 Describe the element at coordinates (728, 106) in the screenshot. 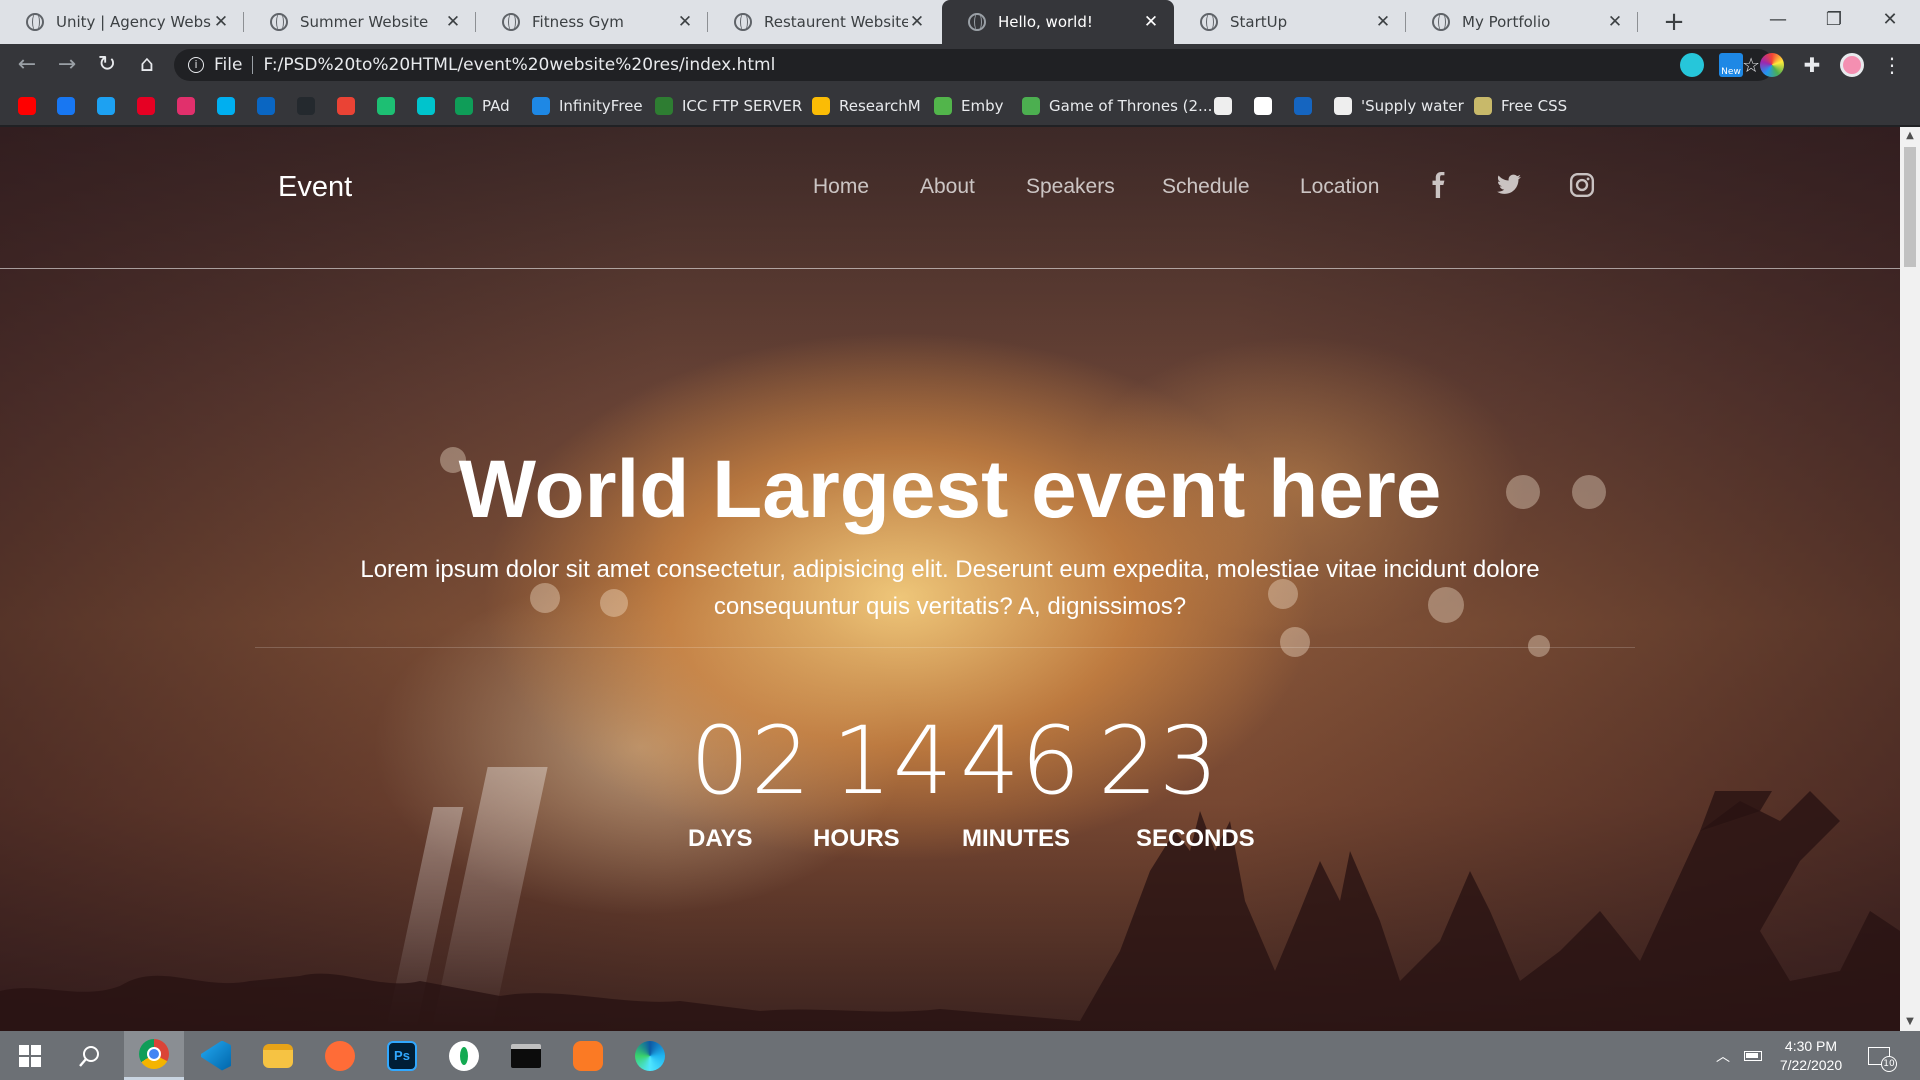

I see `bookmark-leaf: ICC FTP SERVER` at that location.